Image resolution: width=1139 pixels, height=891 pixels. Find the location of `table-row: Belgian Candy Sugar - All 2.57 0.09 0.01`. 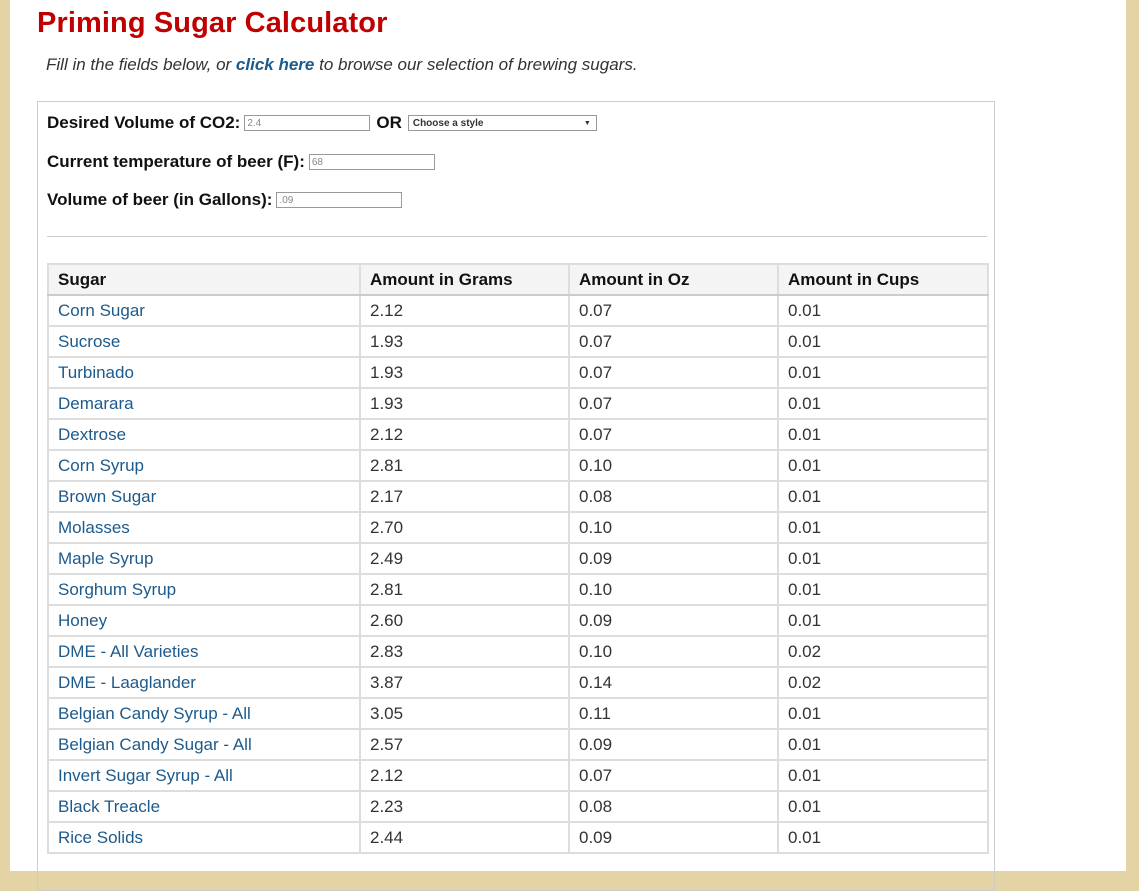

table-row: Belgian Candy Sugar - All 2.57 0.09 0.01 is located at coordinates (518, 744).